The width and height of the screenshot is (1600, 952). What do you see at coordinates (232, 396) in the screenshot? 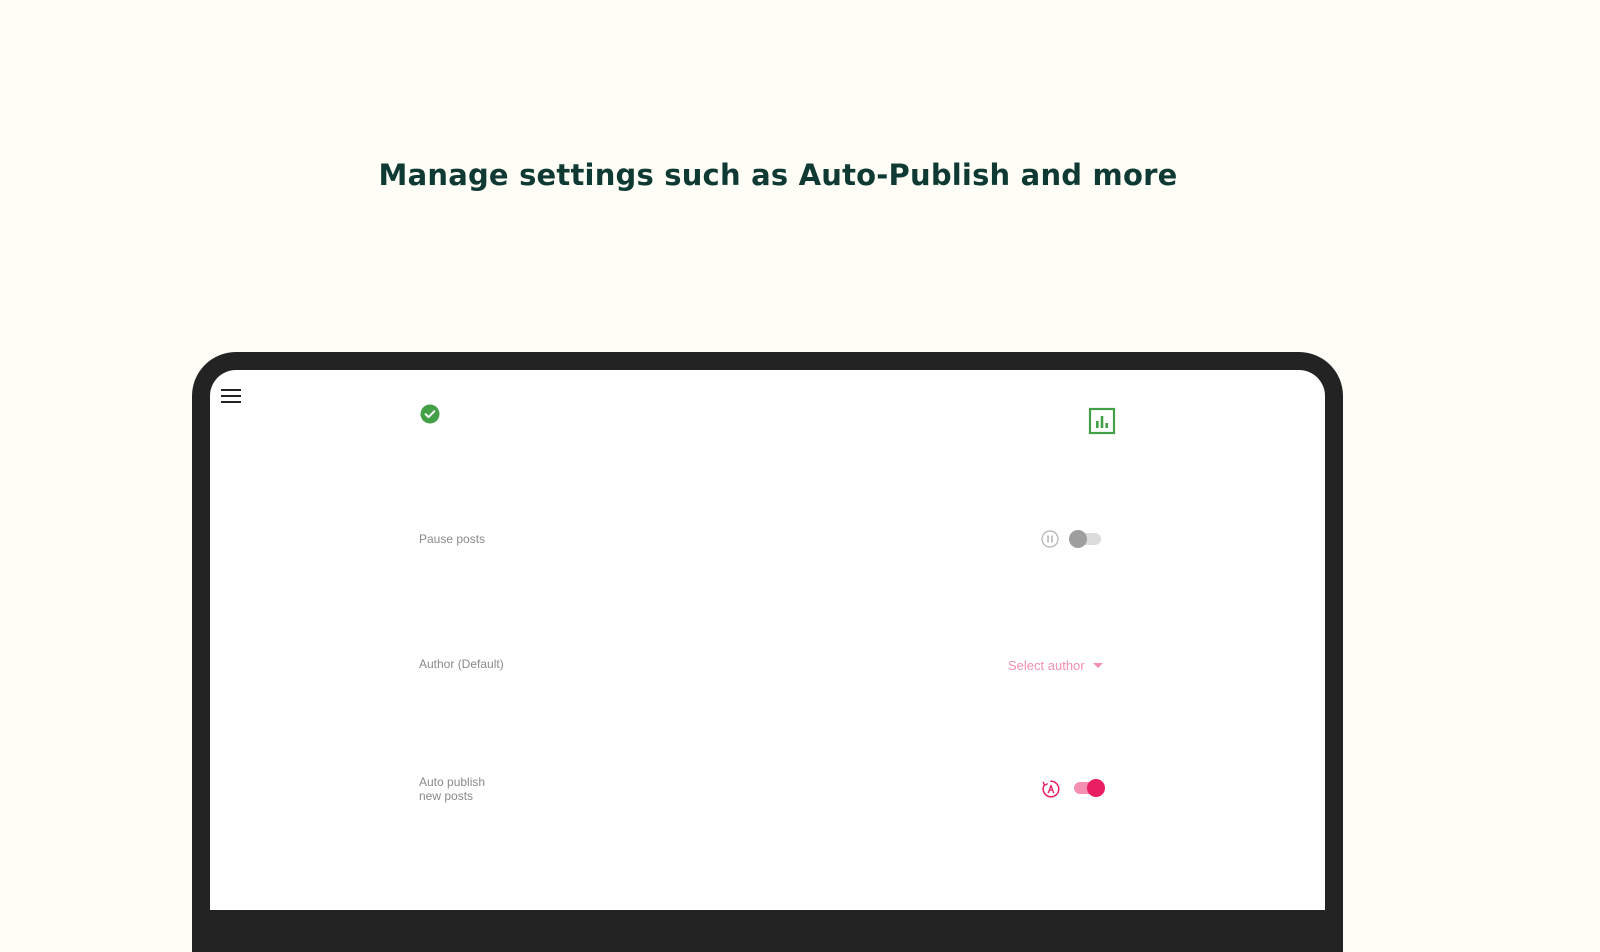
I see `hamburger-menu-icon` at bounding box center [232, 396].